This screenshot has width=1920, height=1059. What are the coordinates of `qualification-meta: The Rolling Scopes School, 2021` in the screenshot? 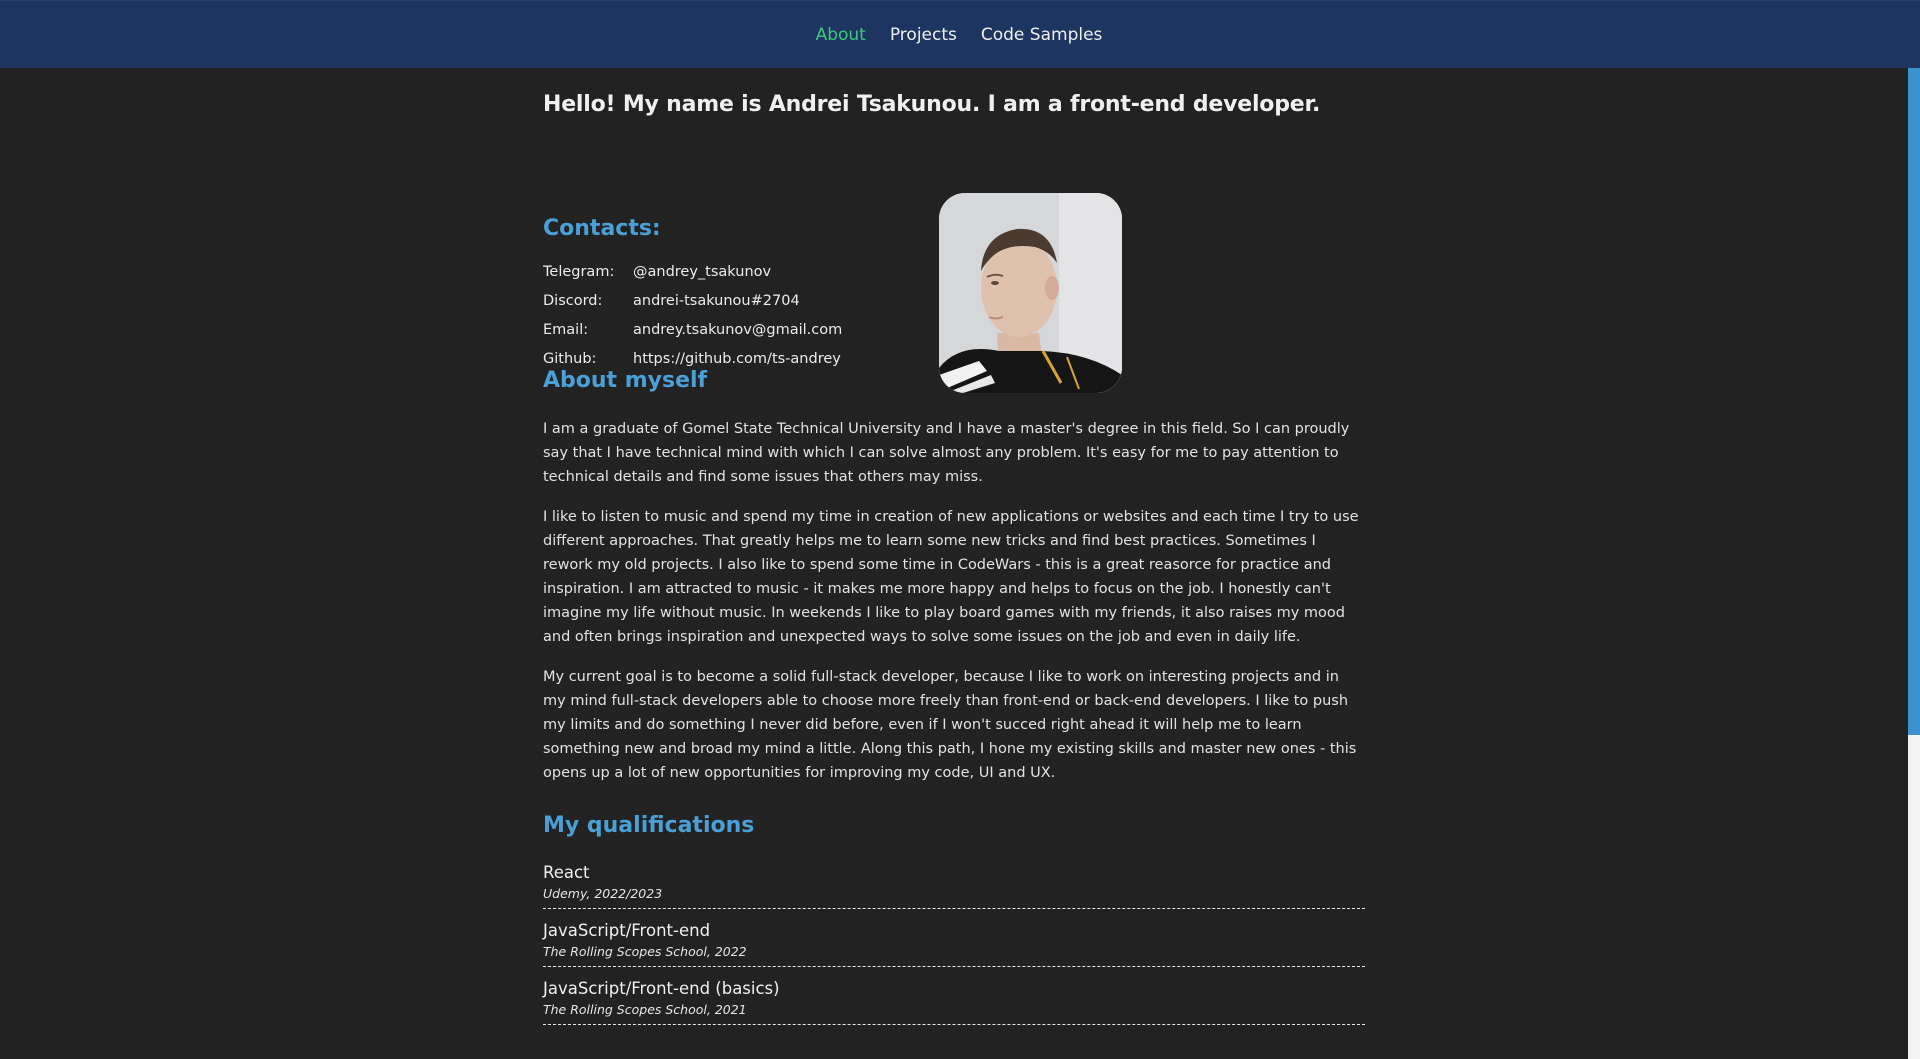 It's located at (645, 1009).